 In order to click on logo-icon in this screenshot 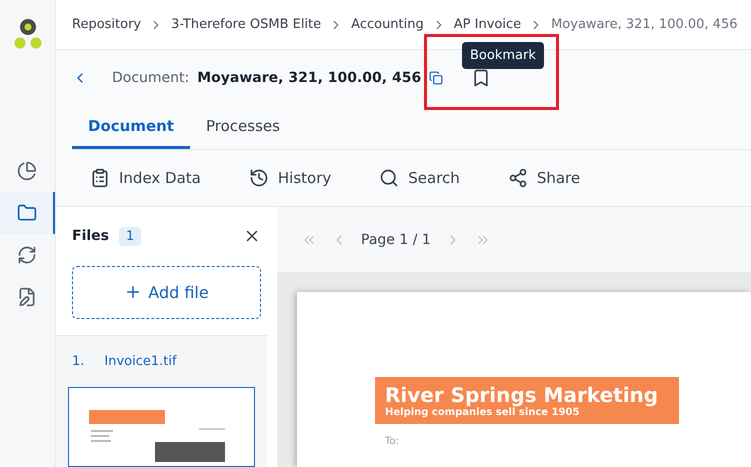, I will do `click(27, 34)`.